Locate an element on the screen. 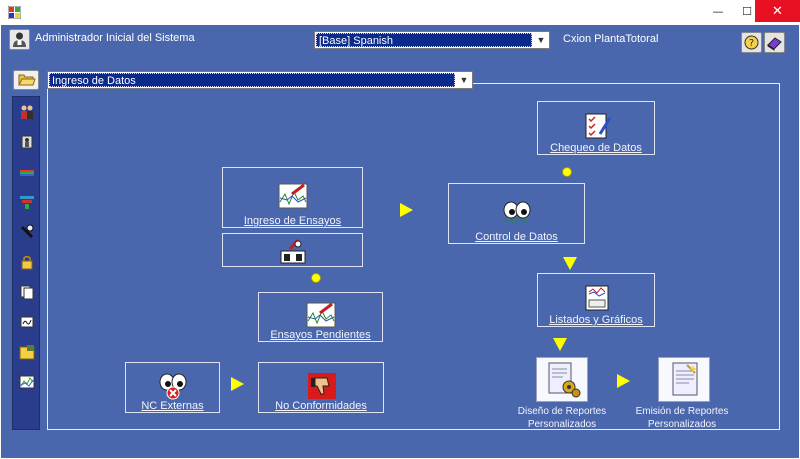 The width and height of the screenshot is (800, 459). report-sparkle-icon is located at coordinates (685, 379).